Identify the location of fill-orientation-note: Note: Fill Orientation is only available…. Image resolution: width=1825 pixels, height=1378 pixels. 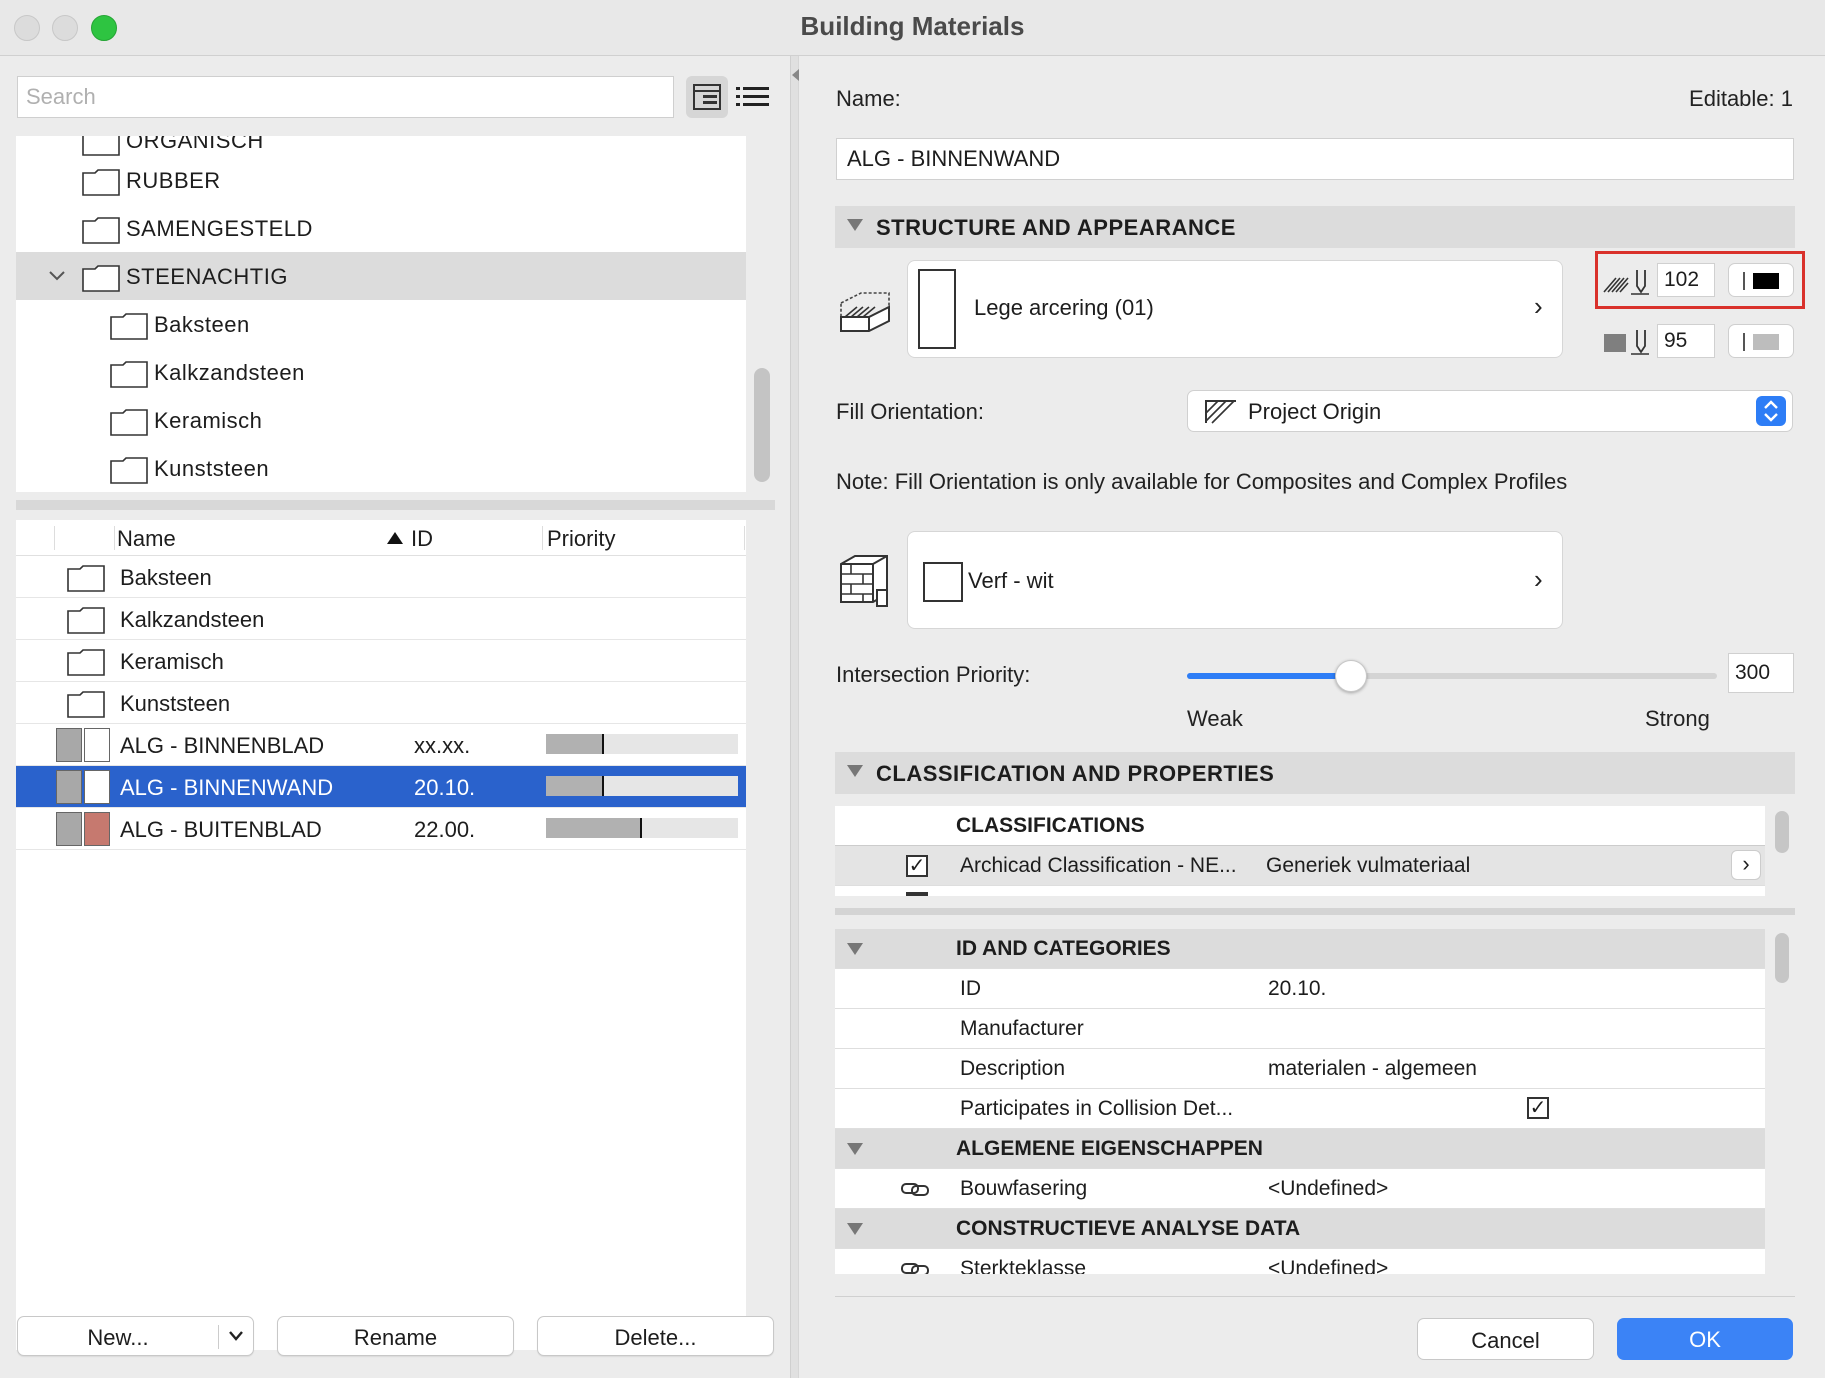
(1202, 481).